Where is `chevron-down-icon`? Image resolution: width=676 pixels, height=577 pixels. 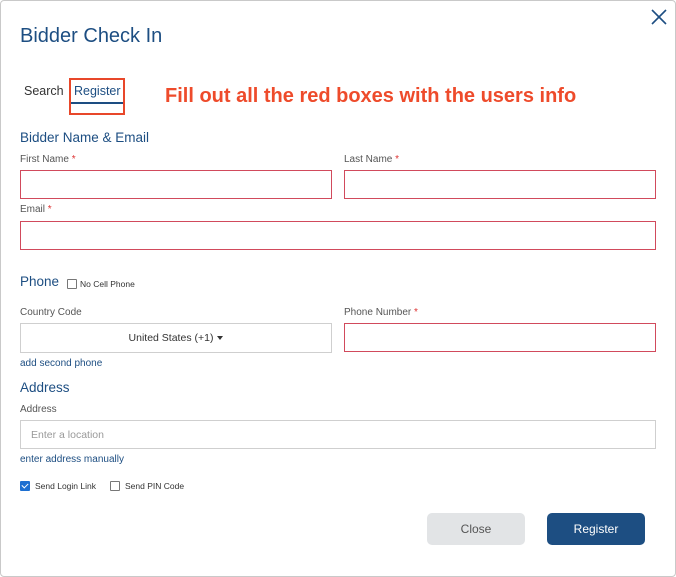 chevron-down-icon is located at coordinates (220, 338).